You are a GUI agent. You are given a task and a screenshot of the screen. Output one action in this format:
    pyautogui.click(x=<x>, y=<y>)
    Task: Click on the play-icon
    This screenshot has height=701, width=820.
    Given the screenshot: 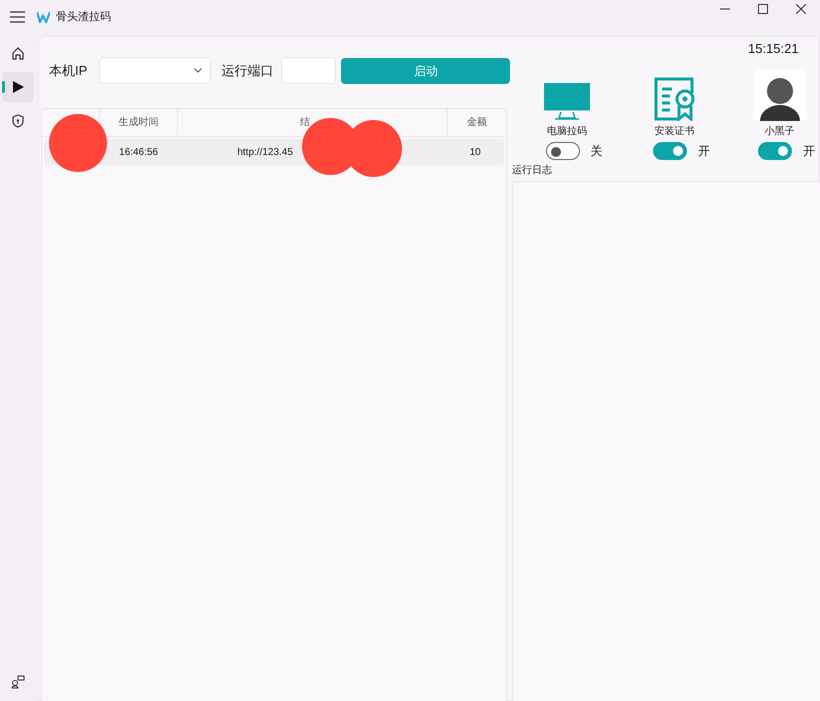 What is the action you would take?
    pyautogui.click(x=18, y=87)
    